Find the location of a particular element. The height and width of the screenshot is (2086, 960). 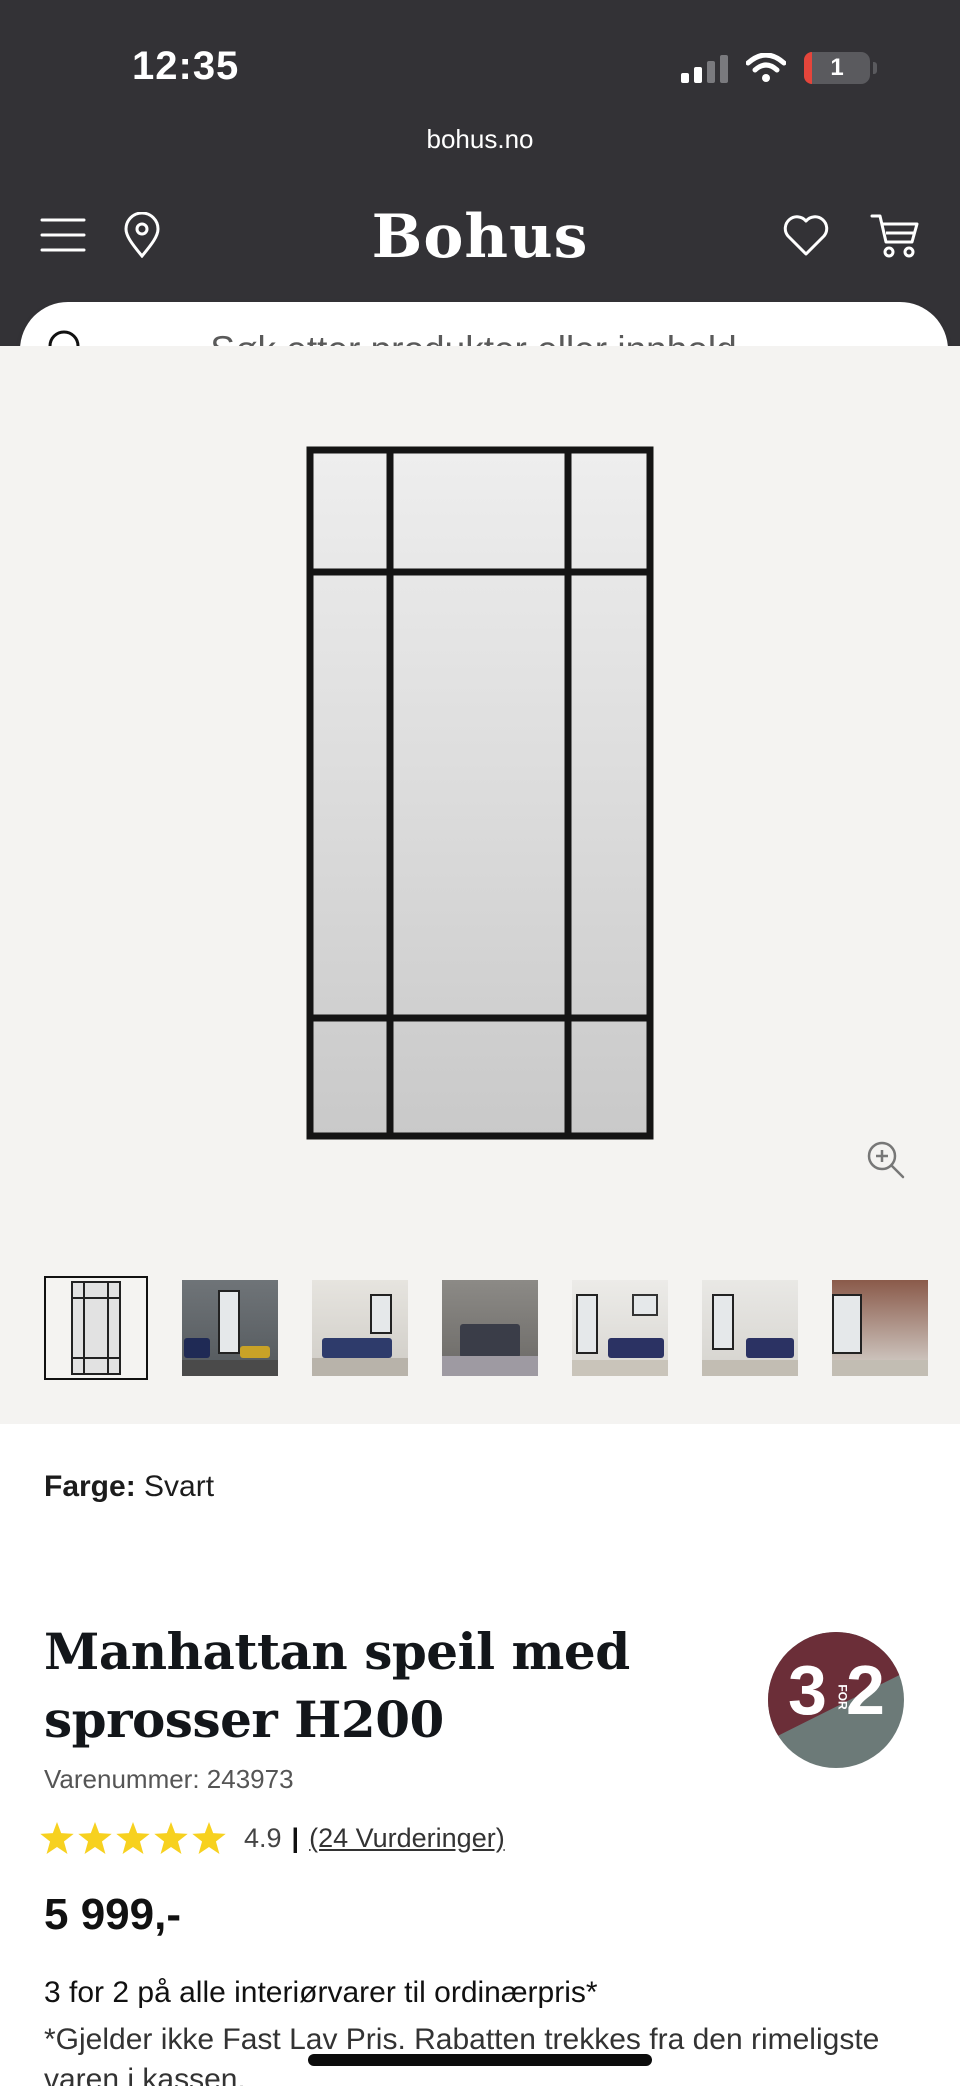

rating-count-link: (24 Vurderinger) is located at coordinates (407, 1838).